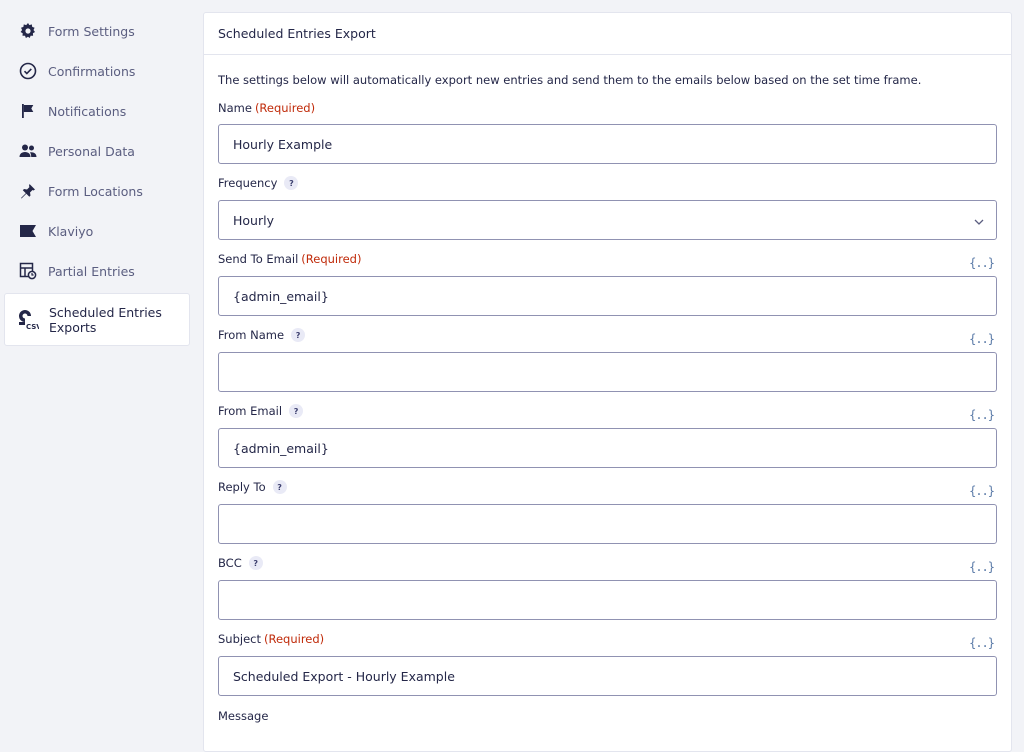 The height and width of the screenshot is (752, 1024). What do you see at coordinates (239, 639) in the screenshot?
I see `subject-label-text: Subject` at bounding box center [239, 639].